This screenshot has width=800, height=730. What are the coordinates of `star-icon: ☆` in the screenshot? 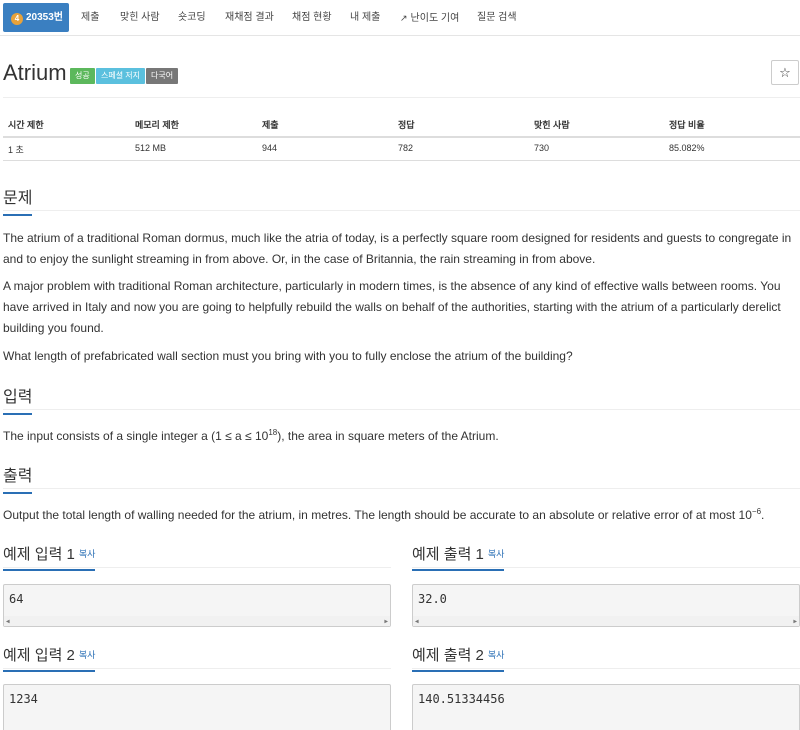 It's located at (785, 72).